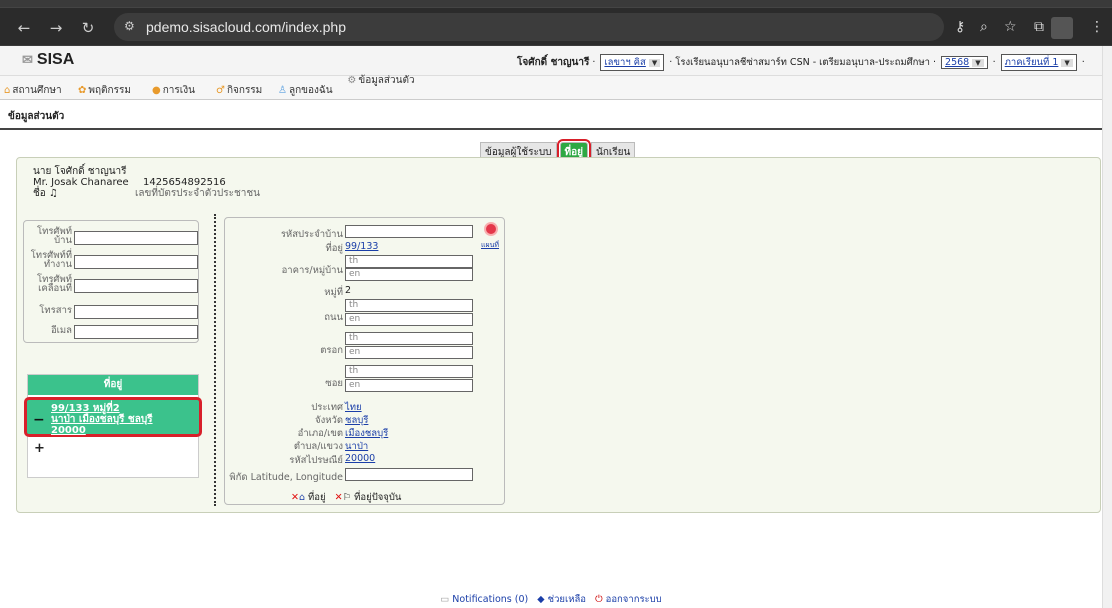  I want to click on menu-finance: ● การเงิน, so click(173, 90).